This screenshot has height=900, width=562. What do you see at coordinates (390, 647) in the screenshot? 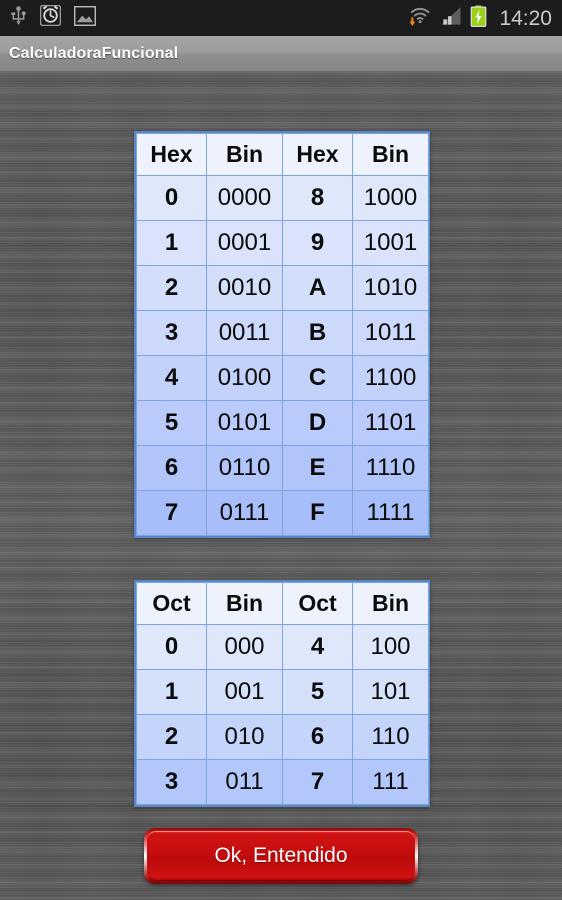
I see `bin-value: 100` at bounding box center [390, 647].